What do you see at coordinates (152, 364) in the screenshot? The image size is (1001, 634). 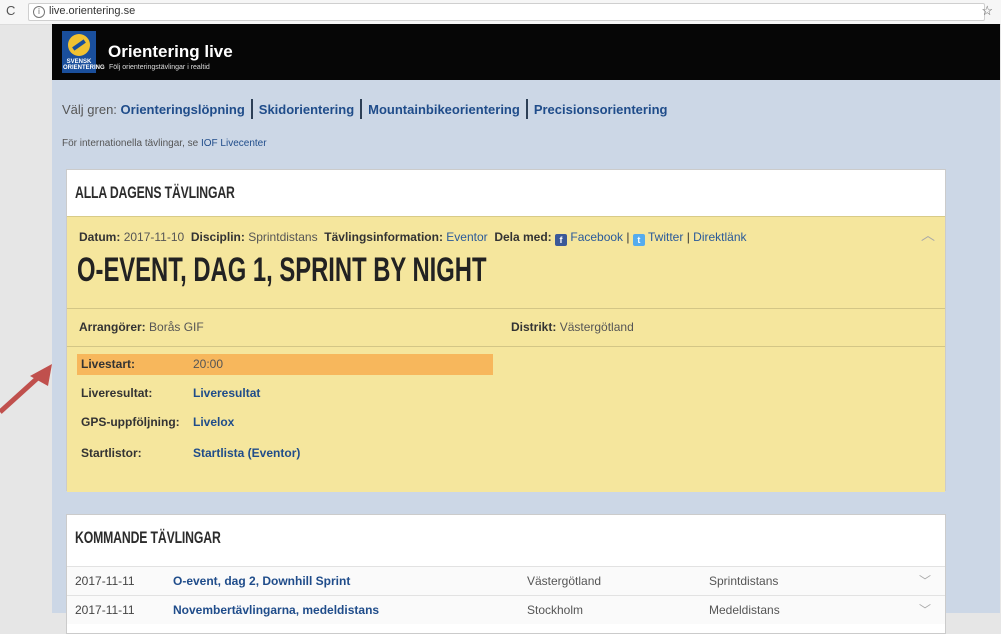 I see `livestart-field: Livestart: 20:00` at bounding box center [152, 364].